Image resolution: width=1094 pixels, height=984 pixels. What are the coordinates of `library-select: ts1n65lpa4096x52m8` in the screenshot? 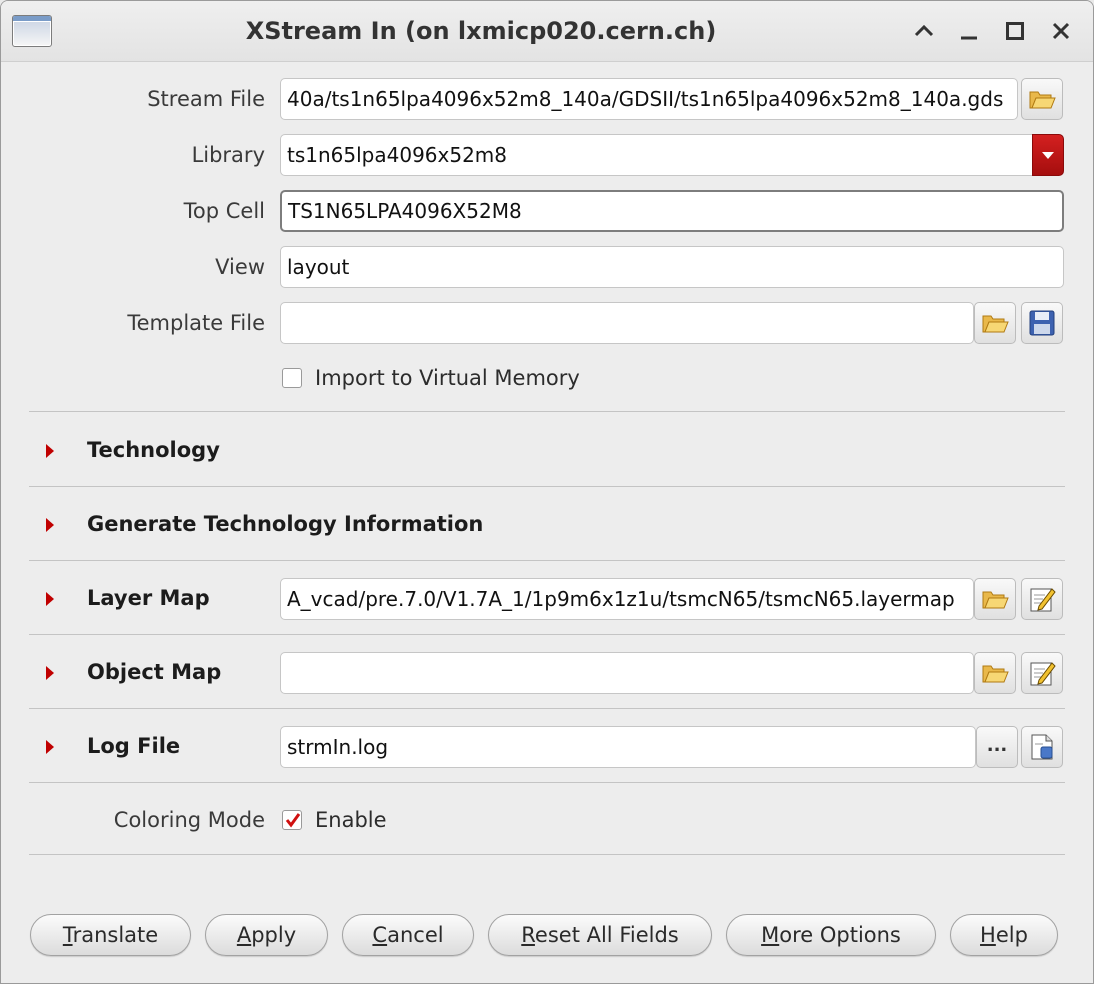 It's located at (657, 155).